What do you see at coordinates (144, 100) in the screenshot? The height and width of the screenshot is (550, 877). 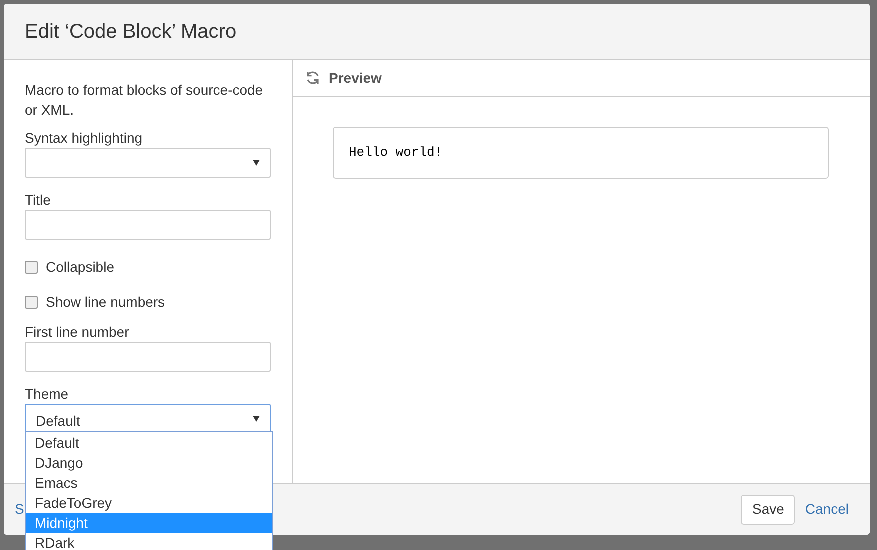 I see `description: Macro to format blocks of source-code or XML.` at bounding box center [144, 100].